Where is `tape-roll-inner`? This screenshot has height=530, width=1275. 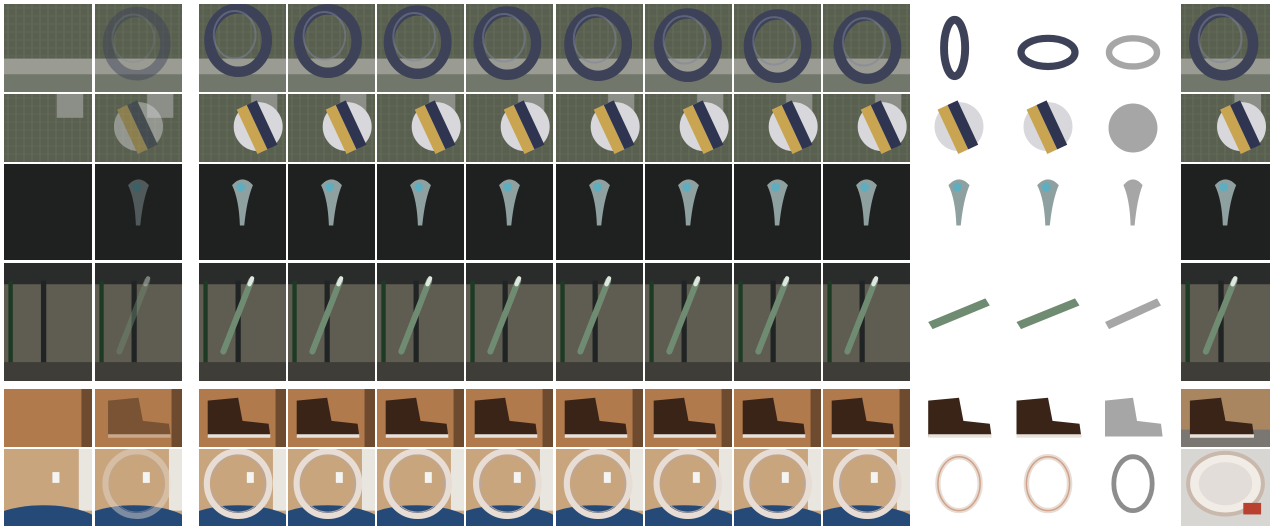
tape-roll-inner is located at coordinates (1225, 484).